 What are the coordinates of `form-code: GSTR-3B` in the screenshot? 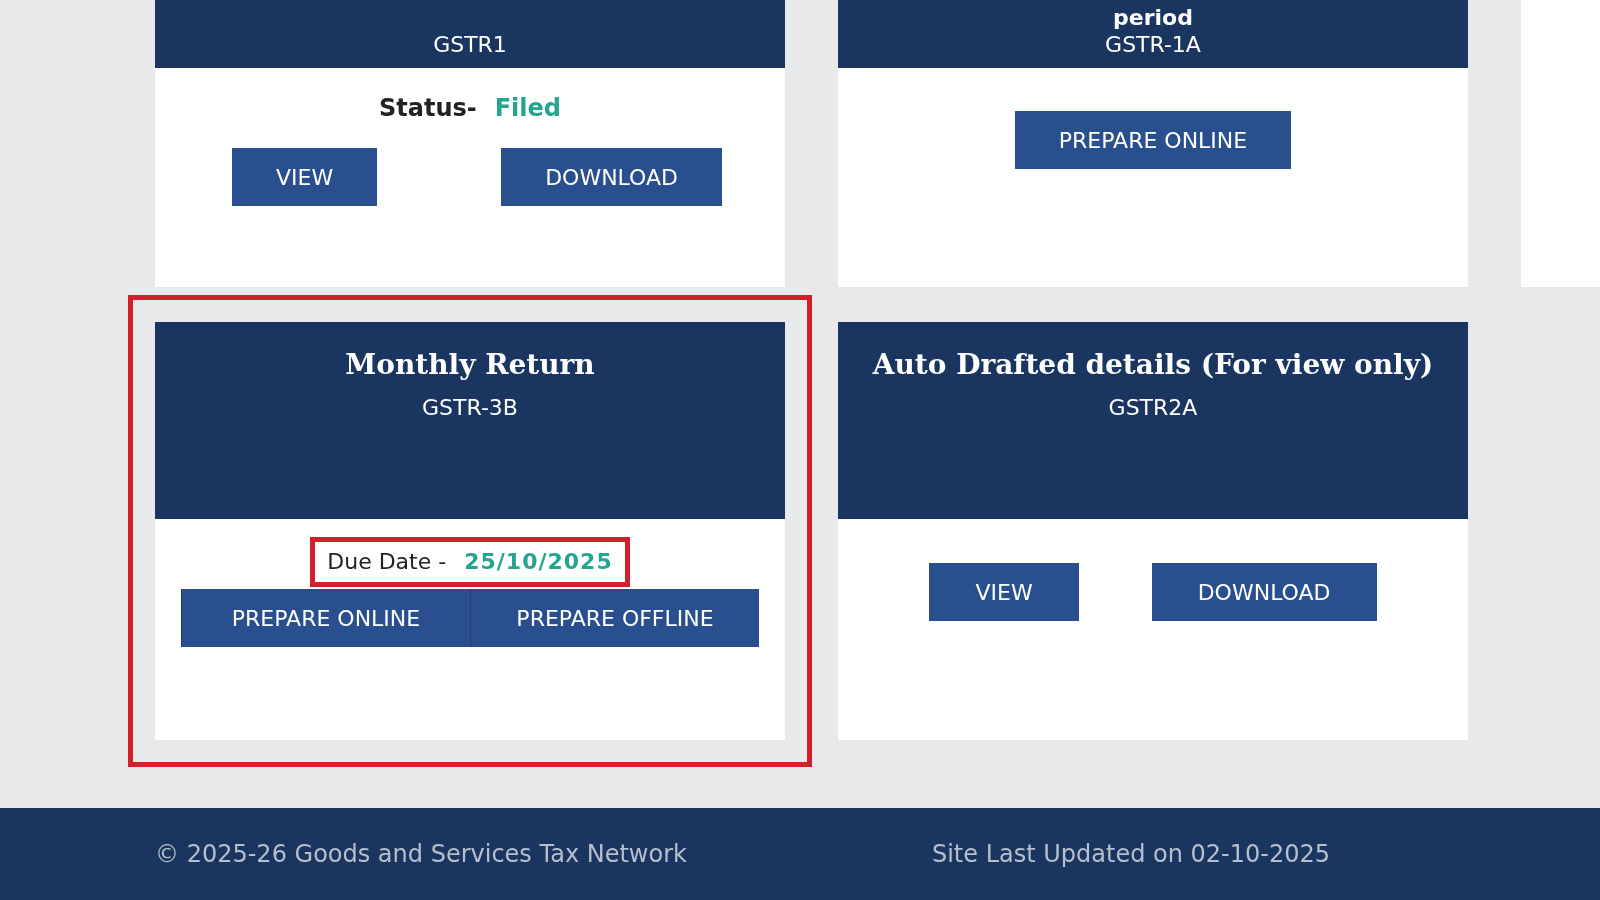 It's located at (470, 407).